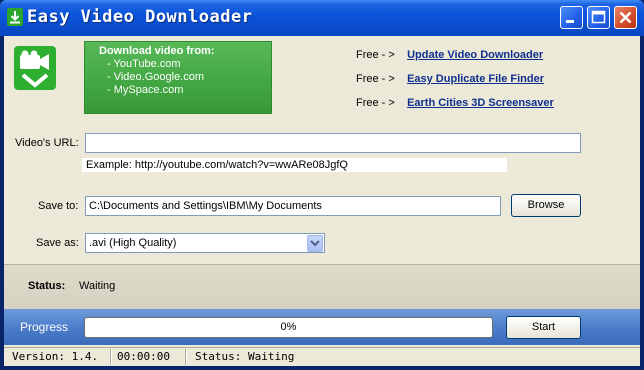 The height and width of the screenshot is (370, 644). I want to click on start-button: Start, so click(543, 327).